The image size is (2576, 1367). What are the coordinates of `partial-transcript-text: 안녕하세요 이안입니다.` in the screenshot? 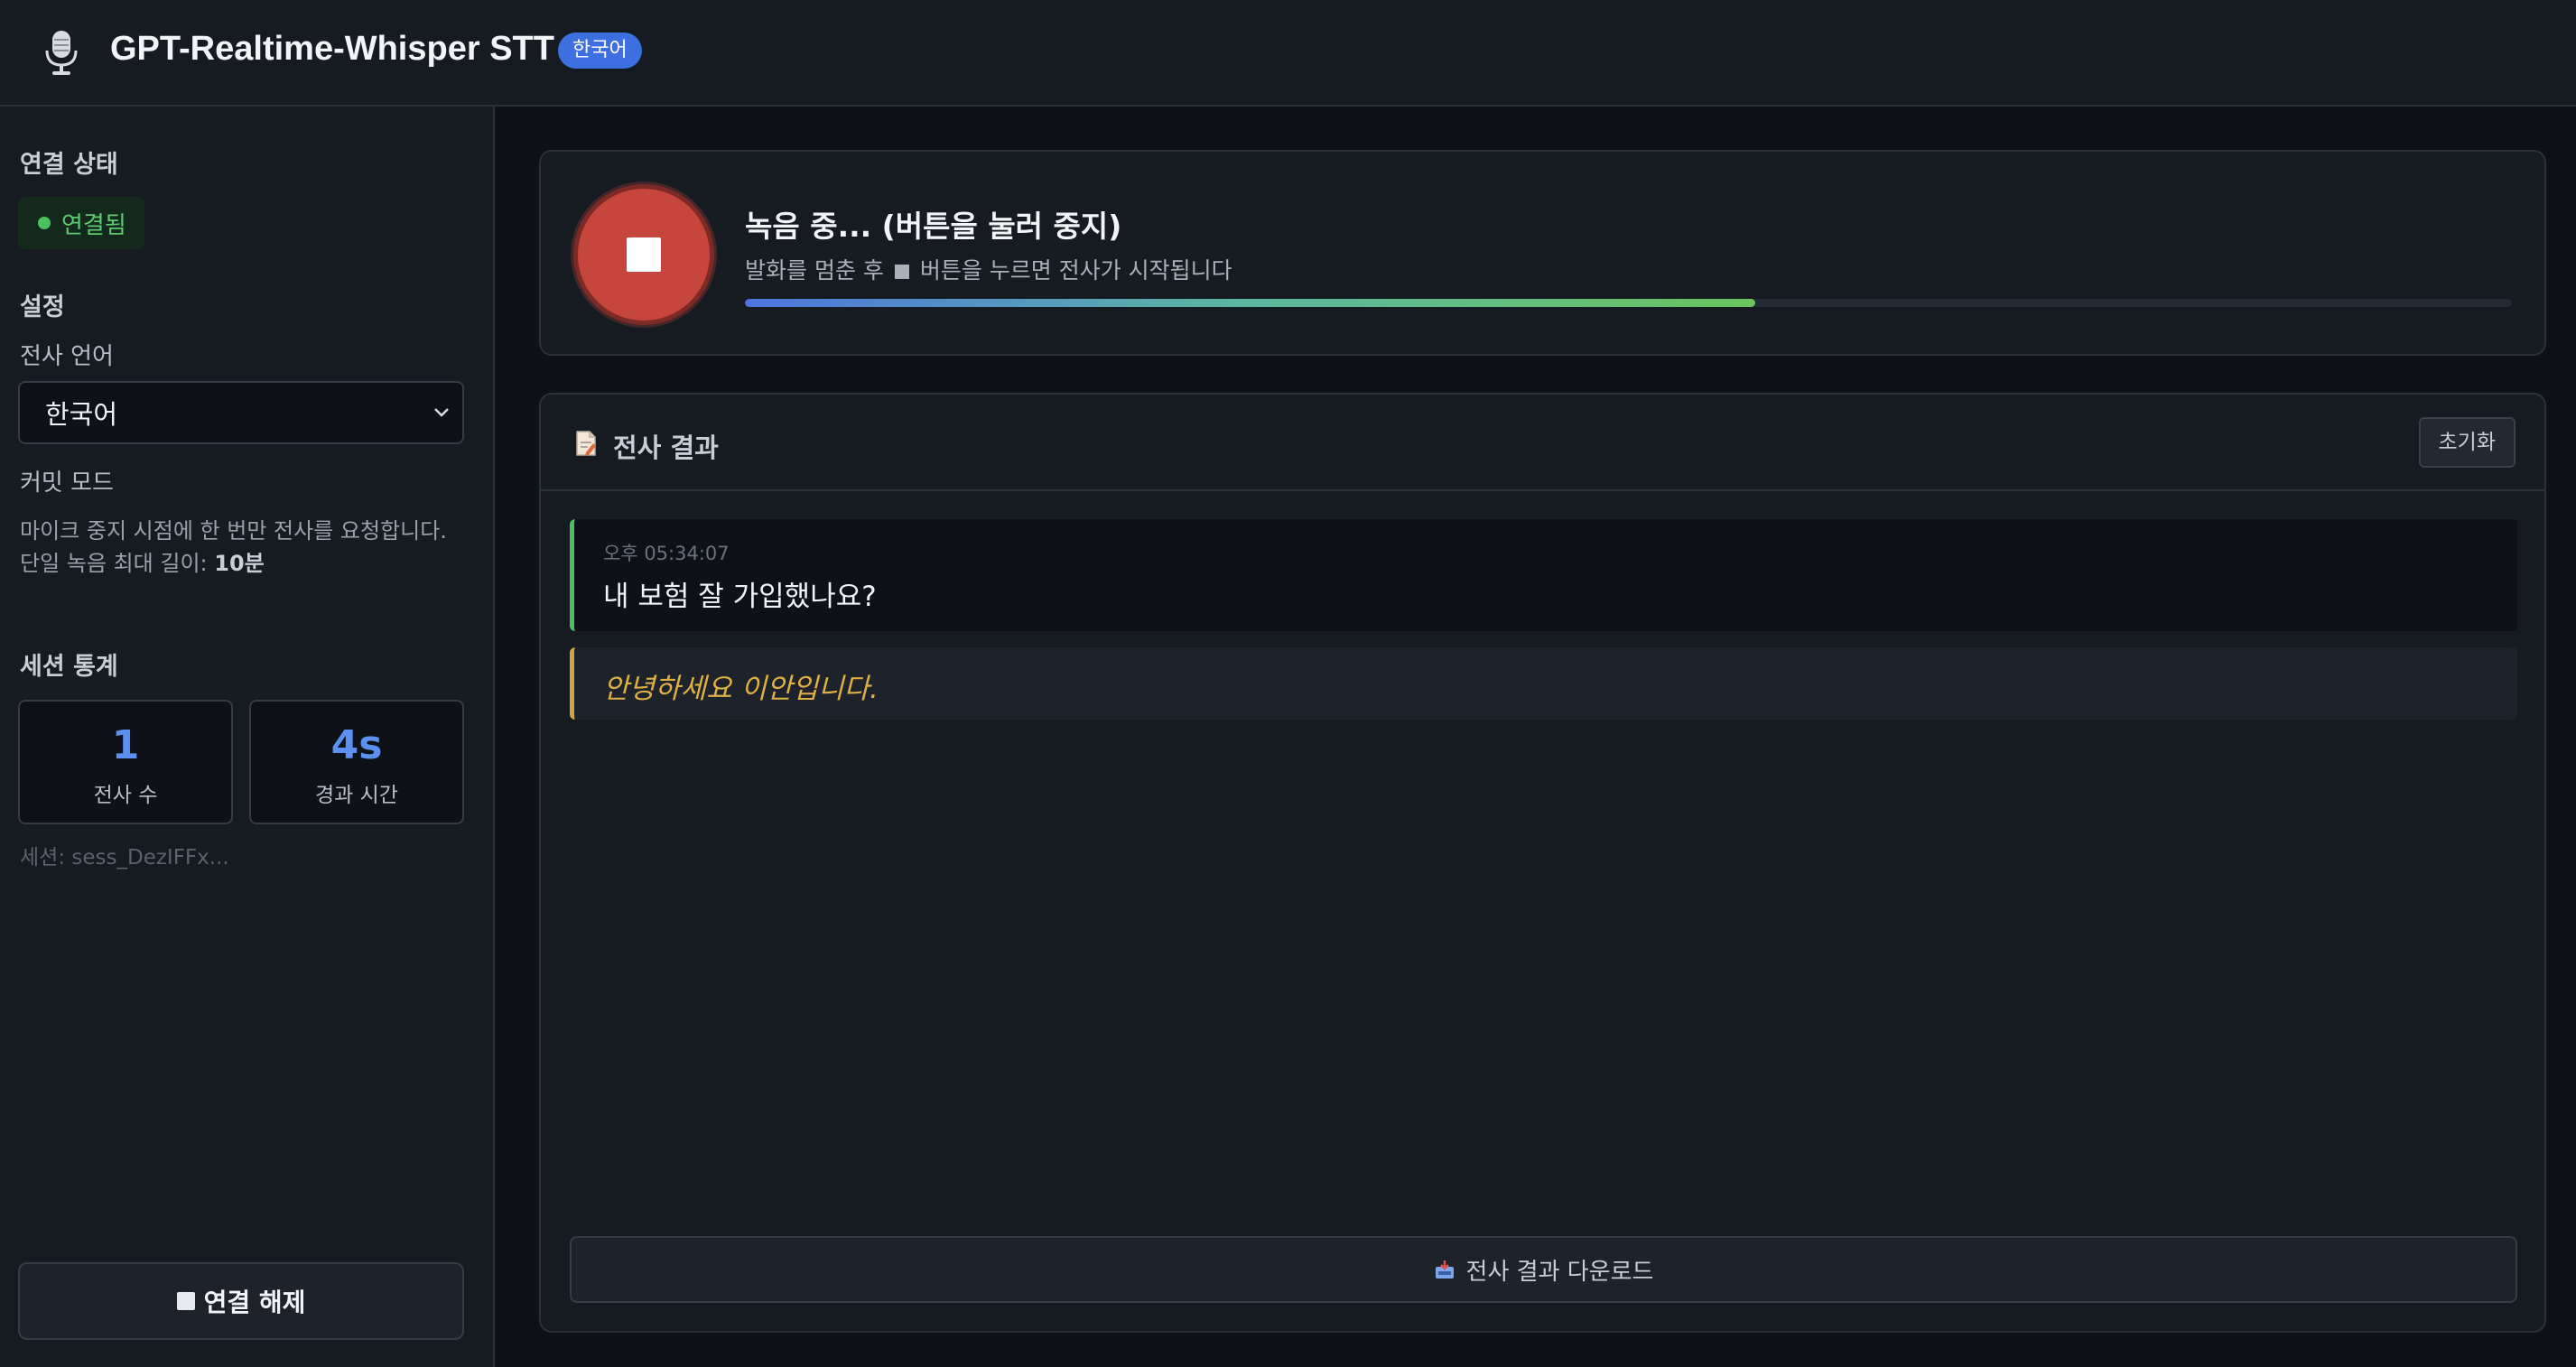 It's located at (741, 689).